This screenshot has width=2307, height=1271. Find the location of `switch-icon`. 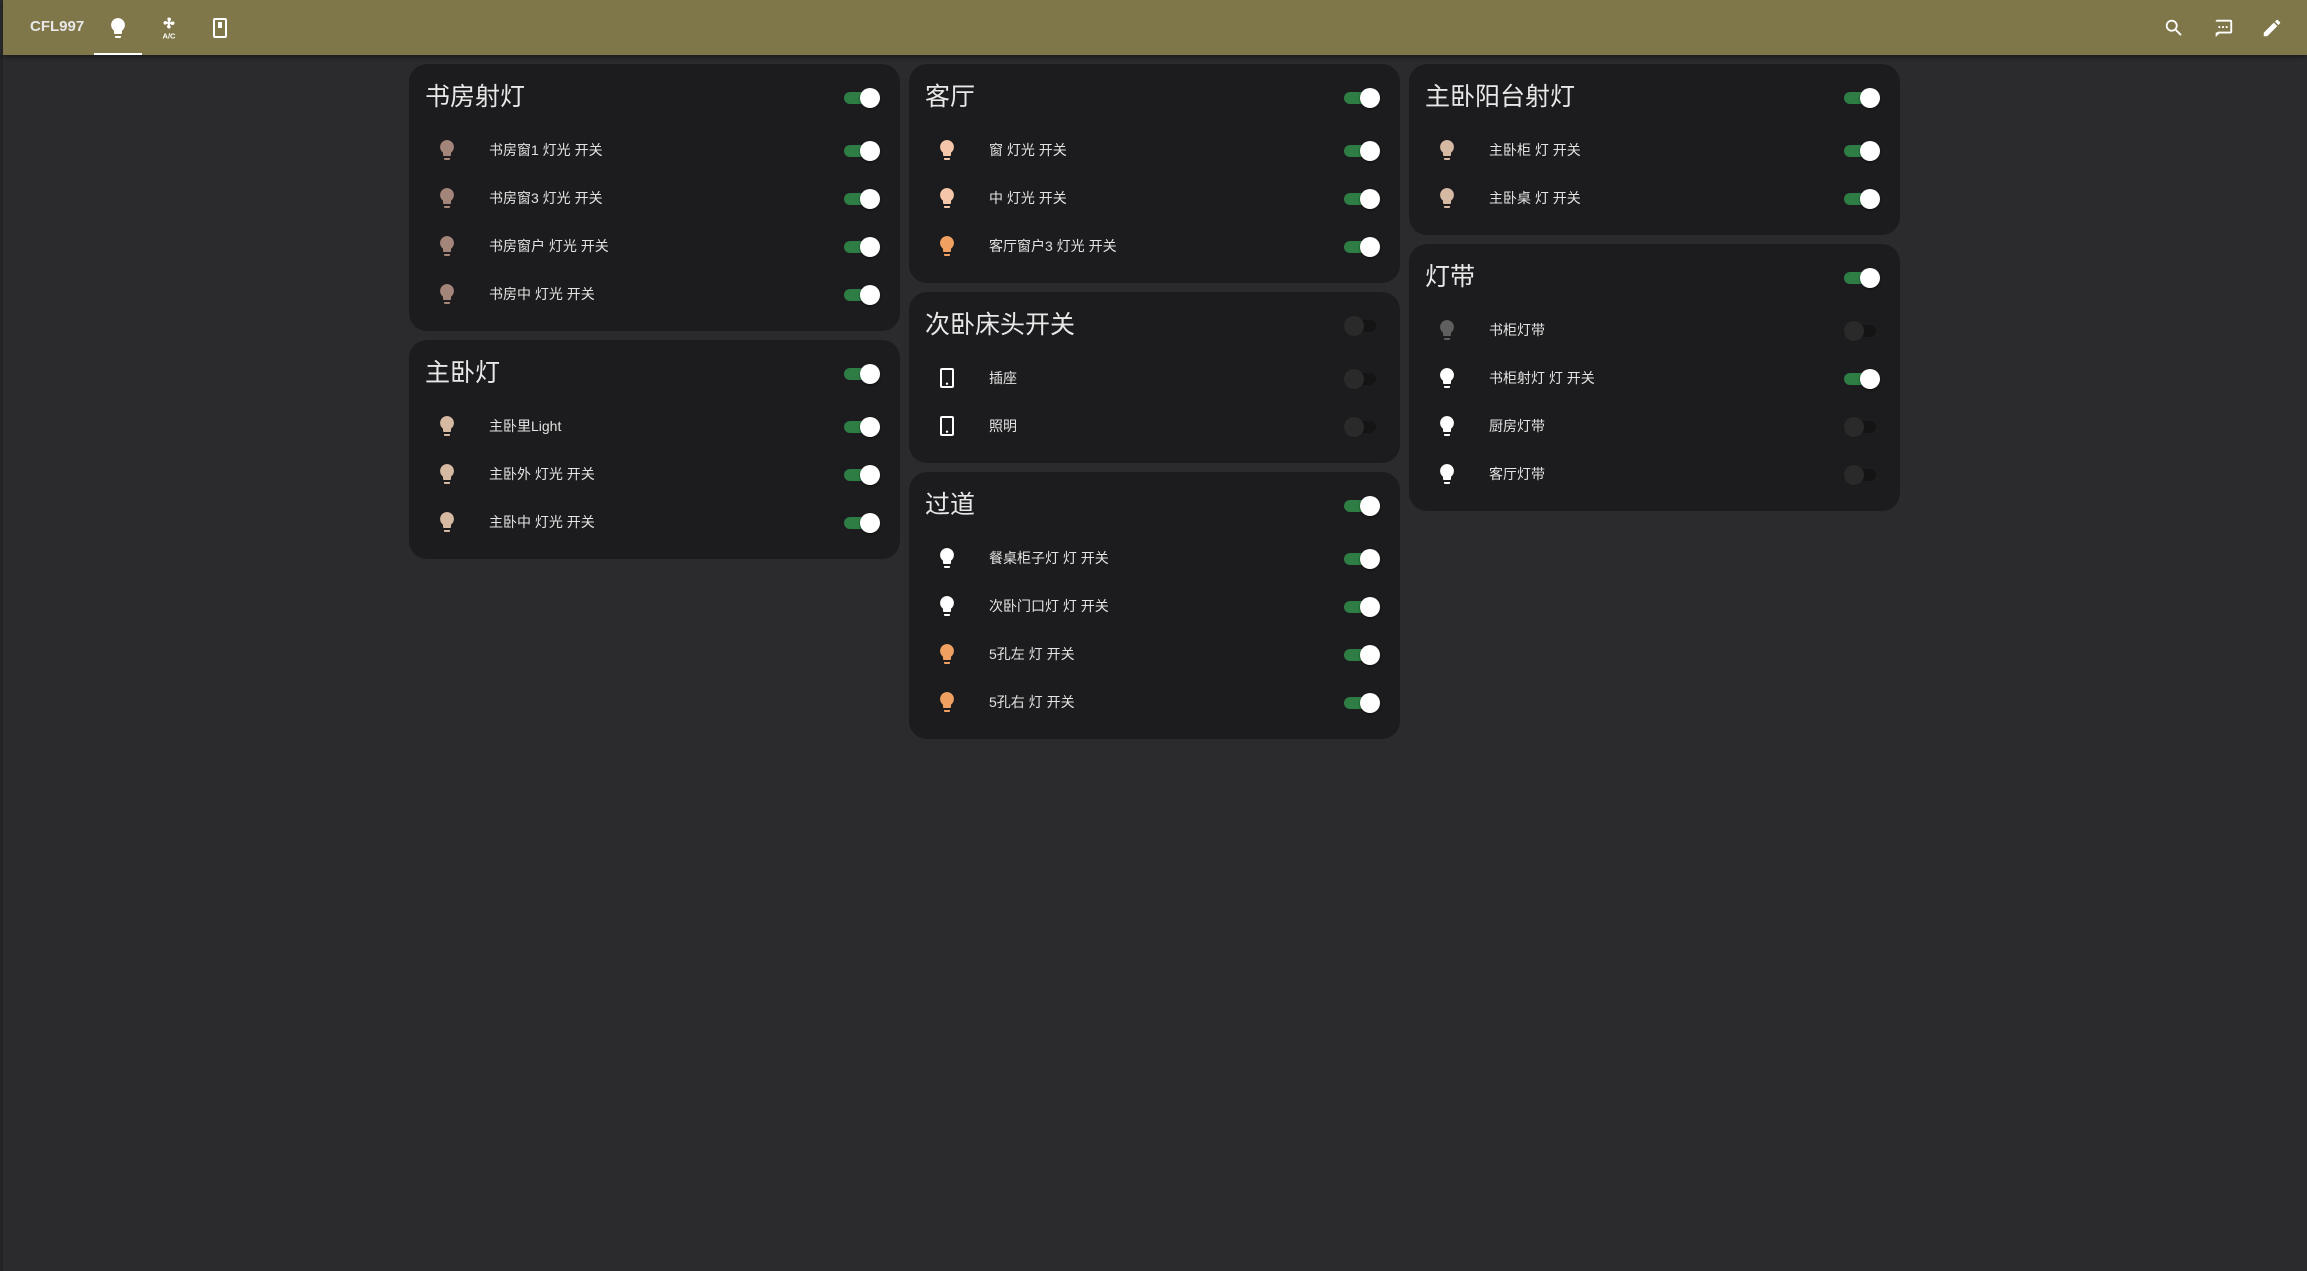

switch-icon is located at coordinates (220, 28).